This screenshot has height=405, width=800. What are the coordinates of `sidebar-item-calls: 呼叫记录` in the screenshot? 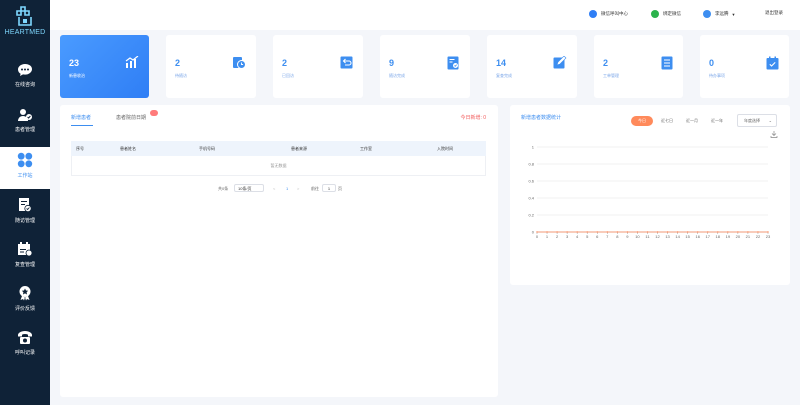 It's located at (25, 346).